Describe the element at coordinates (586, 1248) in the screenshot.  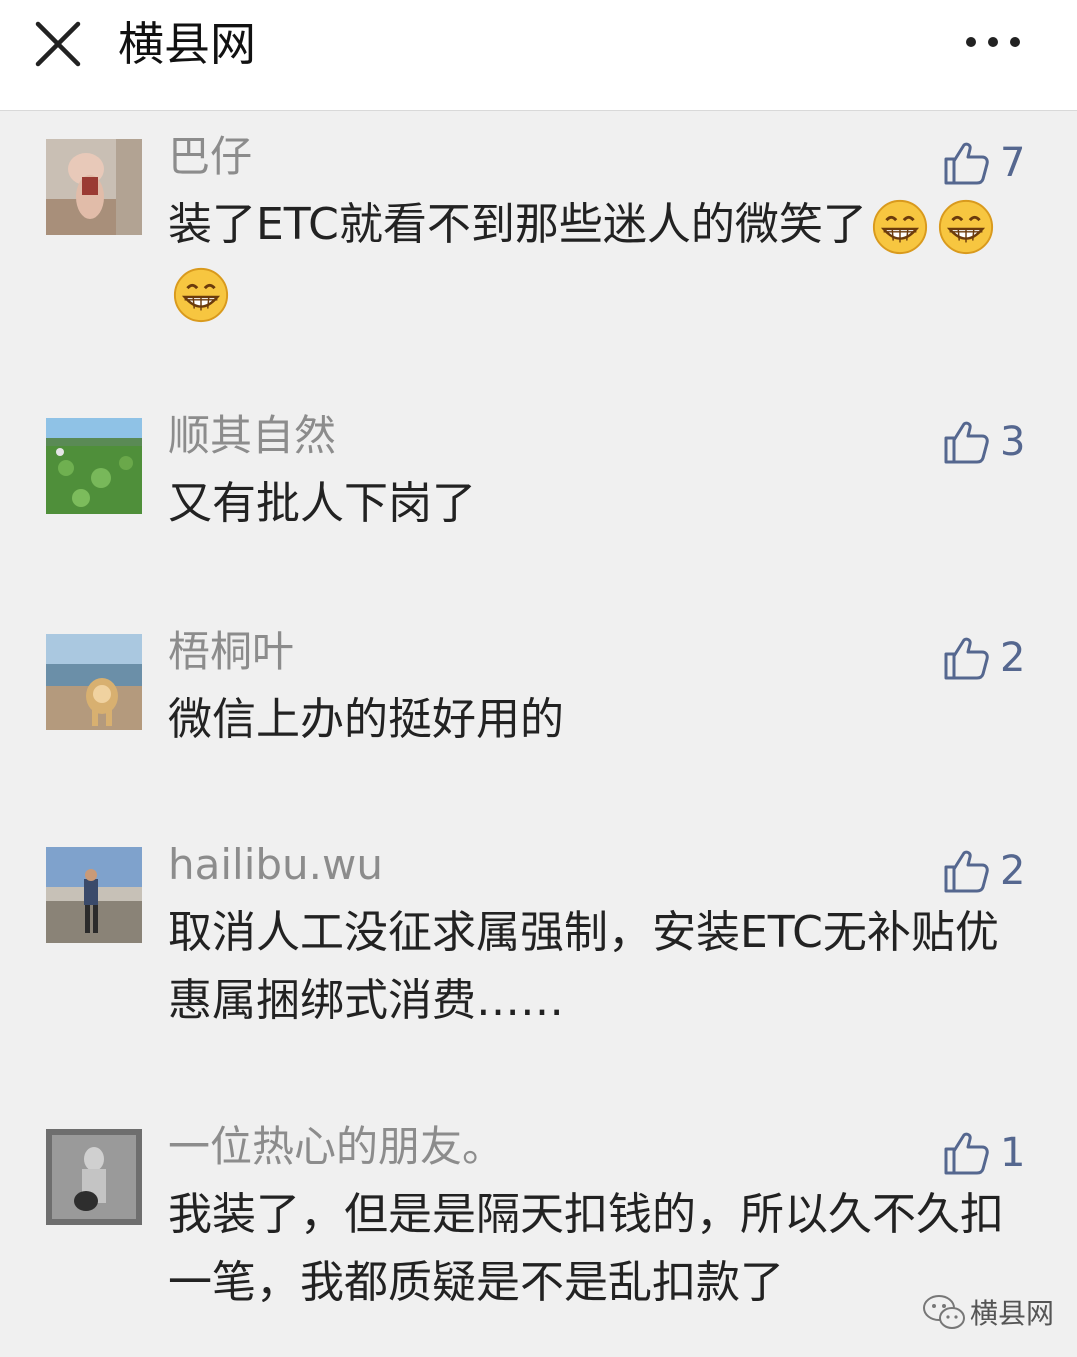
I see `comment-text: 我装了，但是是隔天扣钱的，所以久不久扣一笔，我都质疑是不是乱扣款了` at that location.